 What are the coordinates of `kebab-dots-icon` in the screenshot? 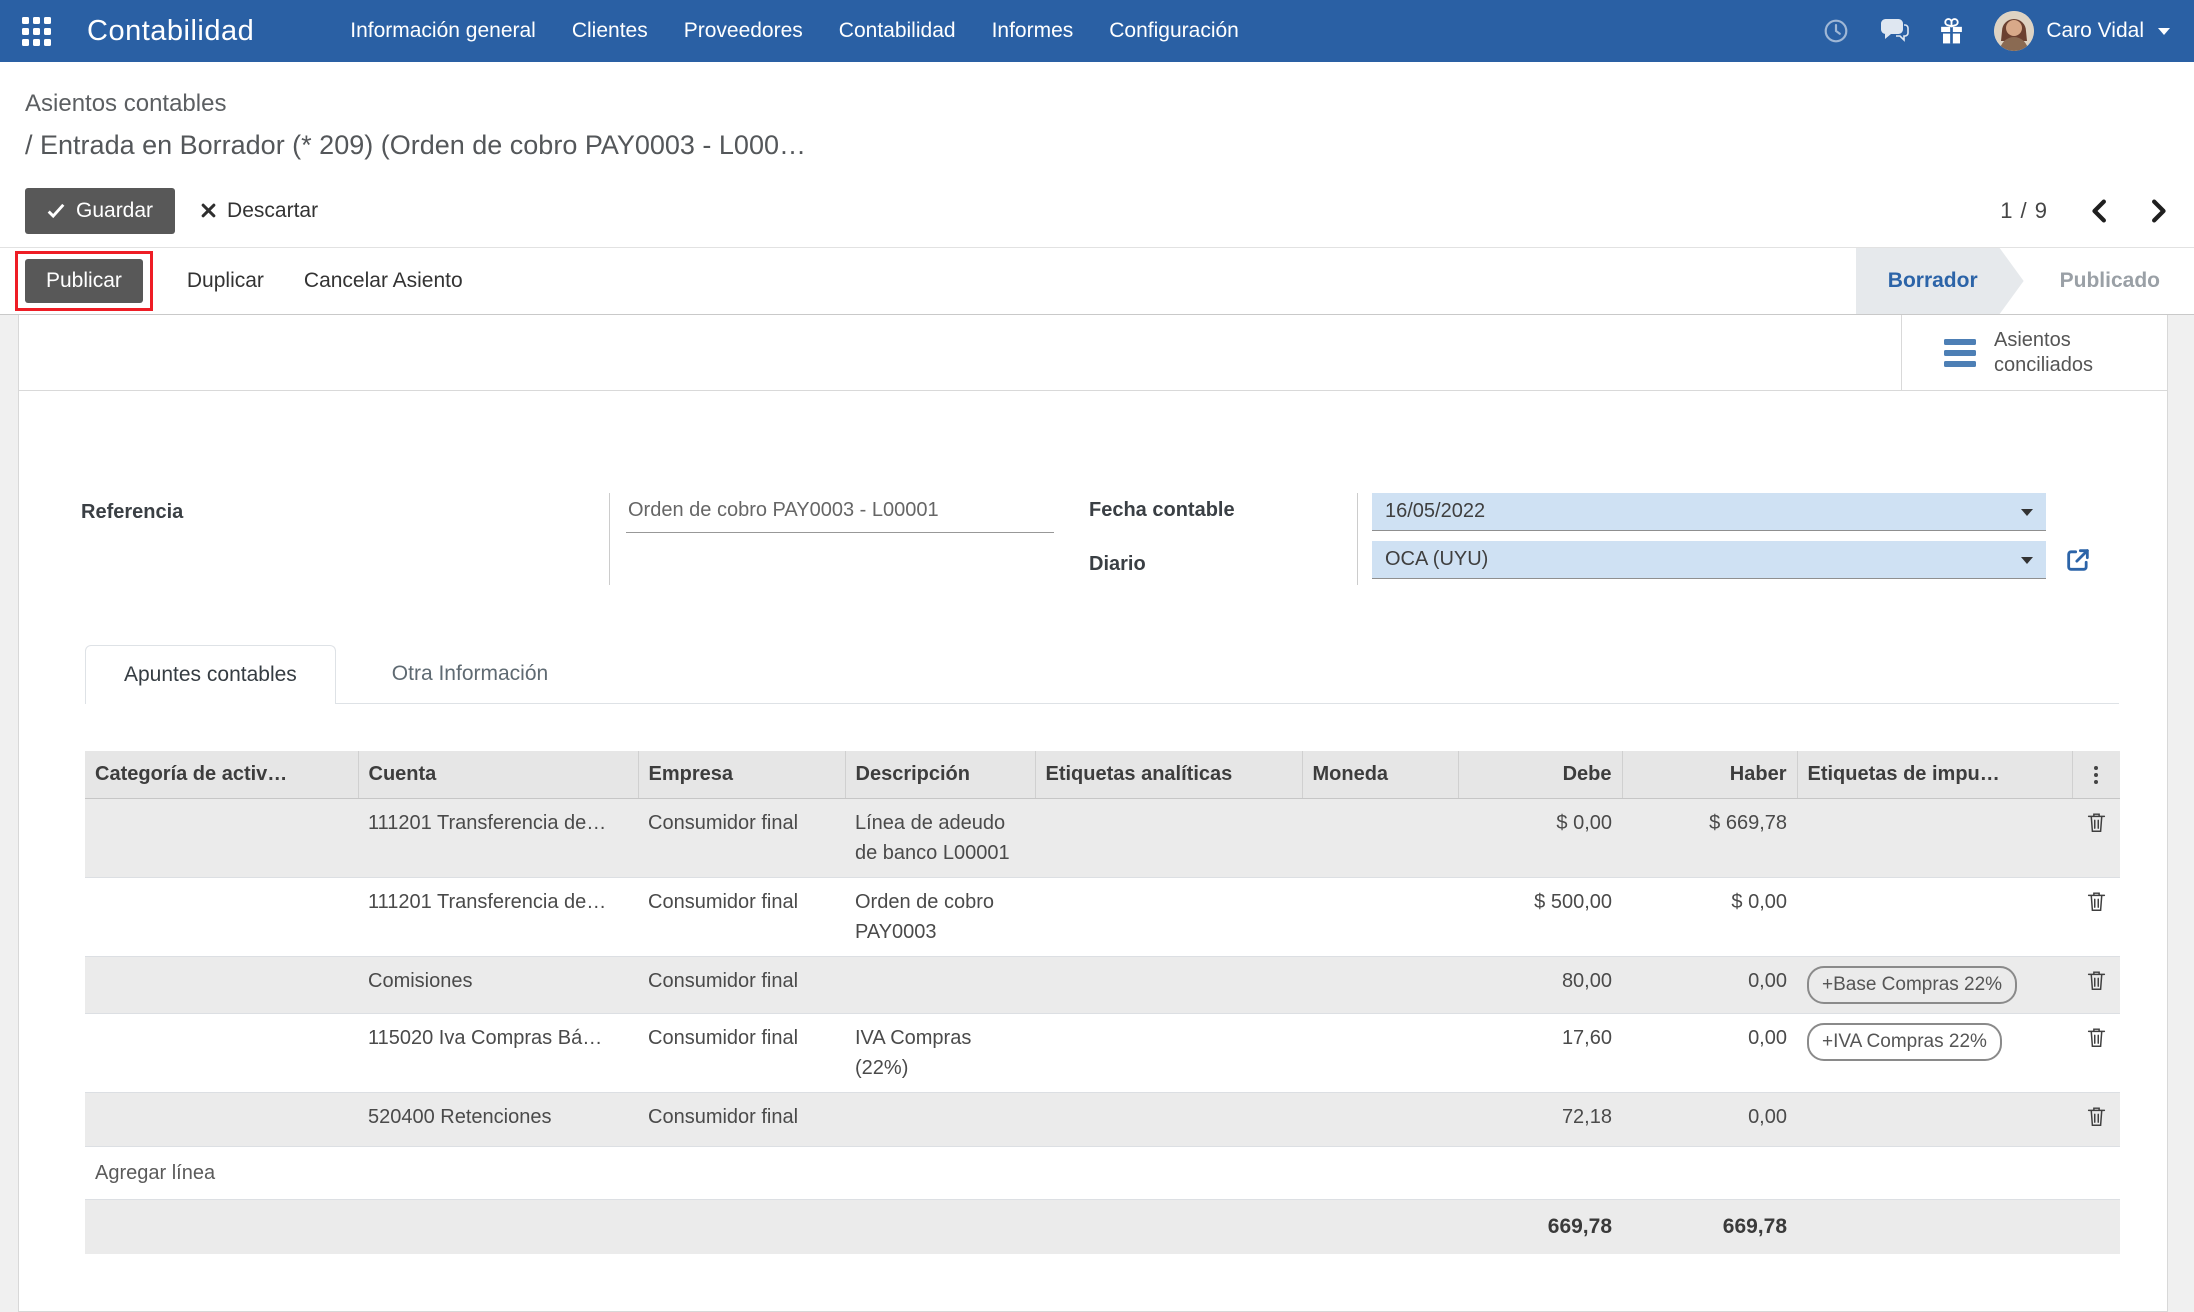 It's located at (2097, 774).